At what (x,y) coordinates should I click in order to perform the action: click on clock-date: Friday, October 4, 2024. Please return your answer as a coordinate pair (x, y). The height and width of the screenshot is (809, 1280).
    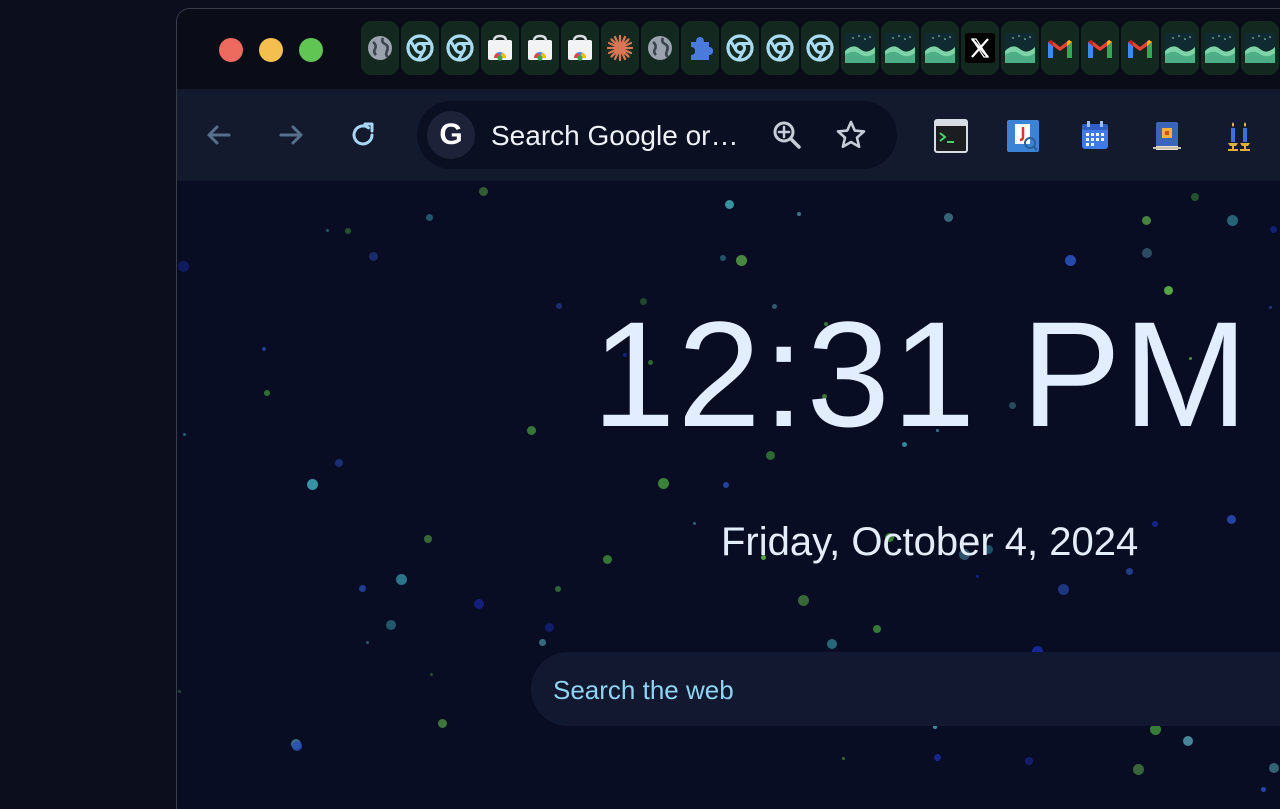
    Looking at the image, I should click on (930, 542).